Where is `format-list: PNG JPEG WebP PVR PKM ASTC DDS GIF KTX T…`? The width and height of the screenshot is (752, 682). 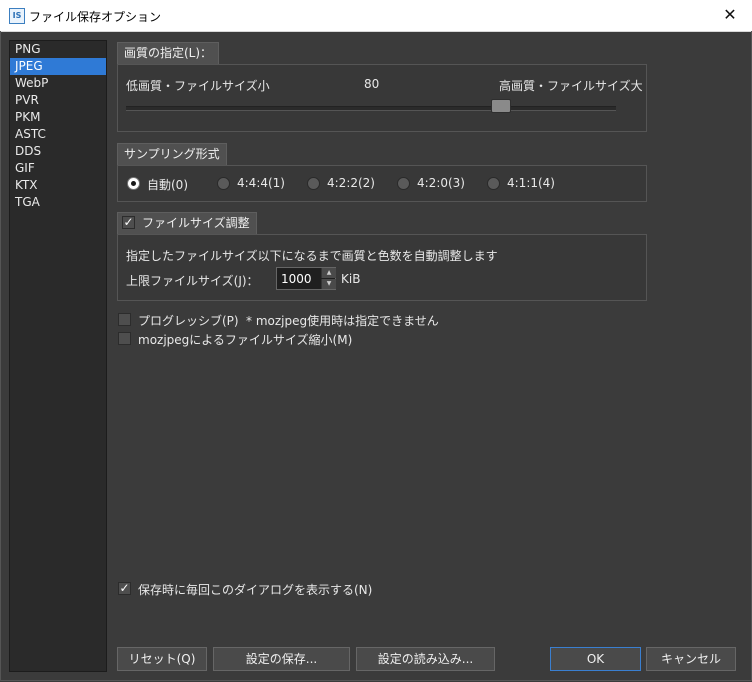
format-list: PNG JPEG WebP PVR PKM ASTC DDS GIF KTX T… is located at coordinates (58, 356).